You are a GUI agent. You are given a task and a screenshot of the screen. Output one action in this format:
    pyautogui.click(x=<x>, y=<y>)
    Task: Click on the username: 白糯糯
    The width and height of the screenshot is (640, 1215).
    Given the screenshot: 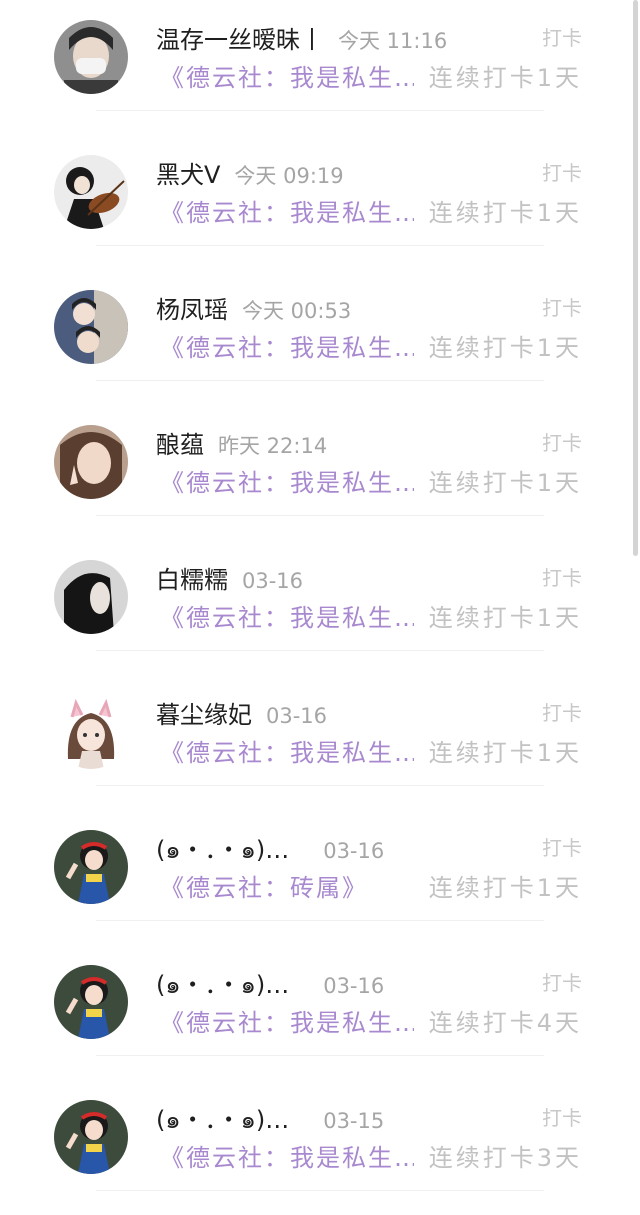 What is the action you would take?
    pyautogui.click(x=192, y=577)
    